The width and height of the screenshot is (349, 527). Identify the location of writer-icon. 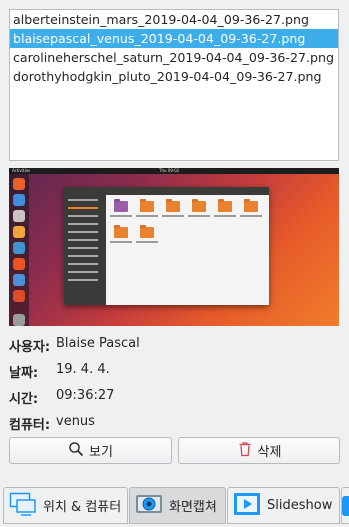
(19, 248).